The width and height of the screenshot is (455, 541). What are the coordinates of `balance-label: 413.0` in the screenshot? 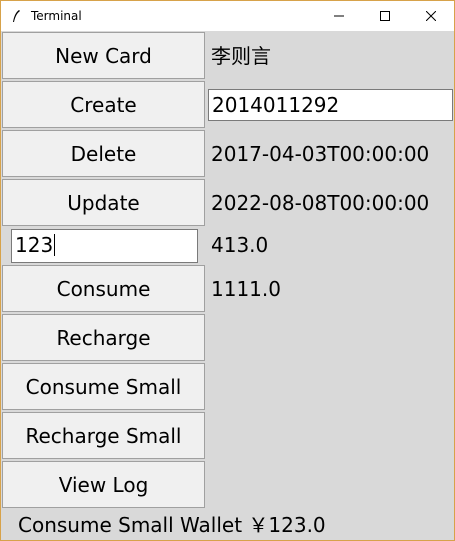 It's located at (240, 245).